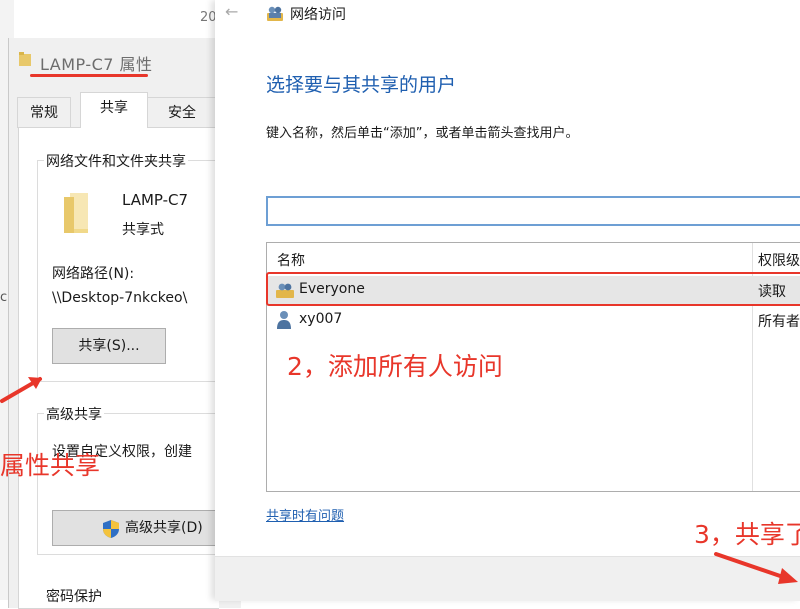 The image size is (800, 609). I want to click on advanced-sharing-button-label: 高级共享(D), so click(164, 528).